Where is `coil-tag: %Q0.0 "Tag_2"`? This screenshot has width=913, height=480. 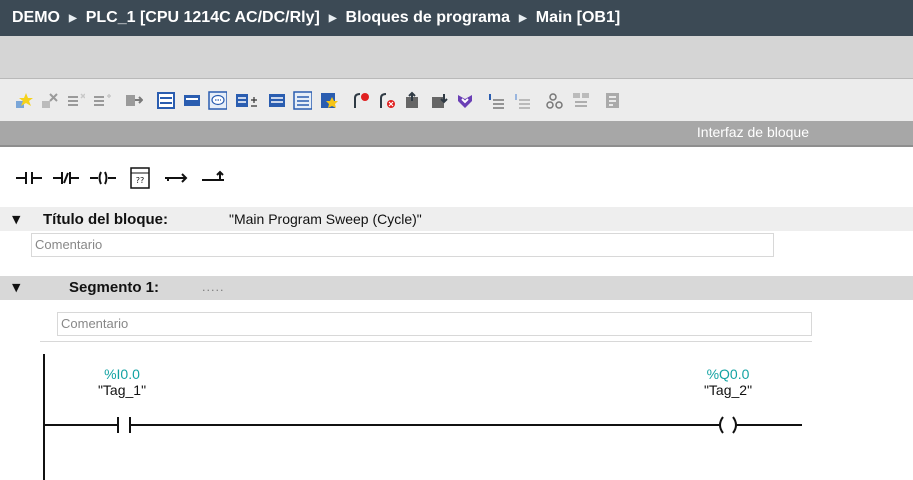
coil-tag: %Q0.0 "Tag_2" is located at coordinates (728, 382).